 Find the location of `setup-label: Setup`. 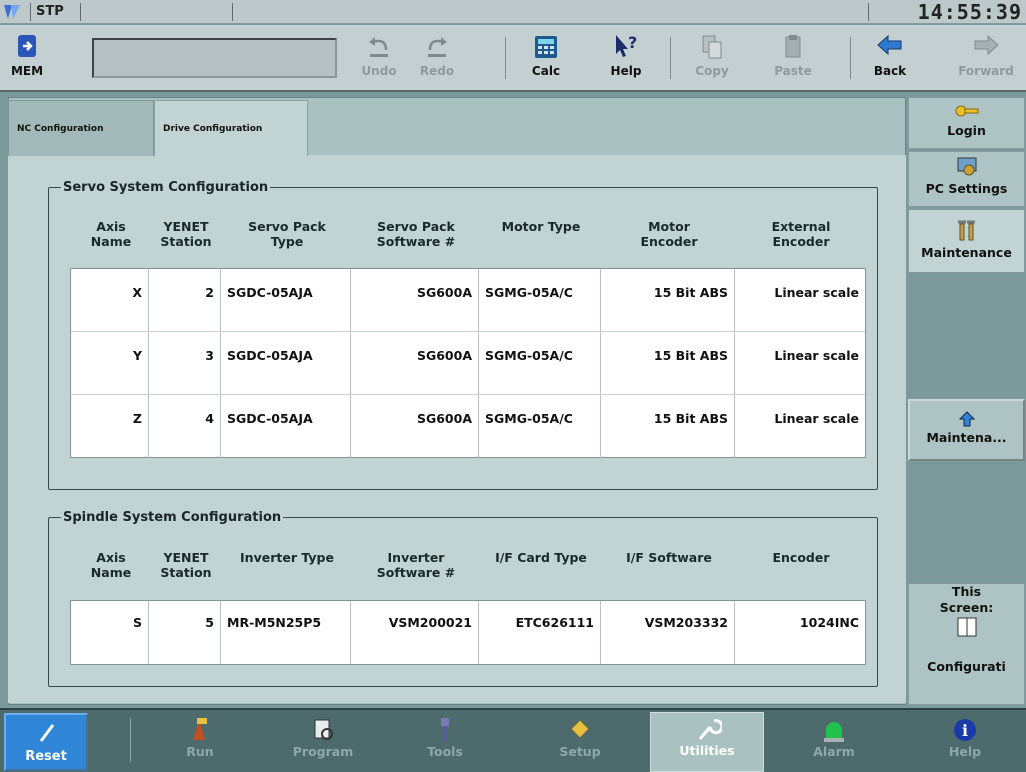

setup-label: Setup is located at coordinates (580, 751).